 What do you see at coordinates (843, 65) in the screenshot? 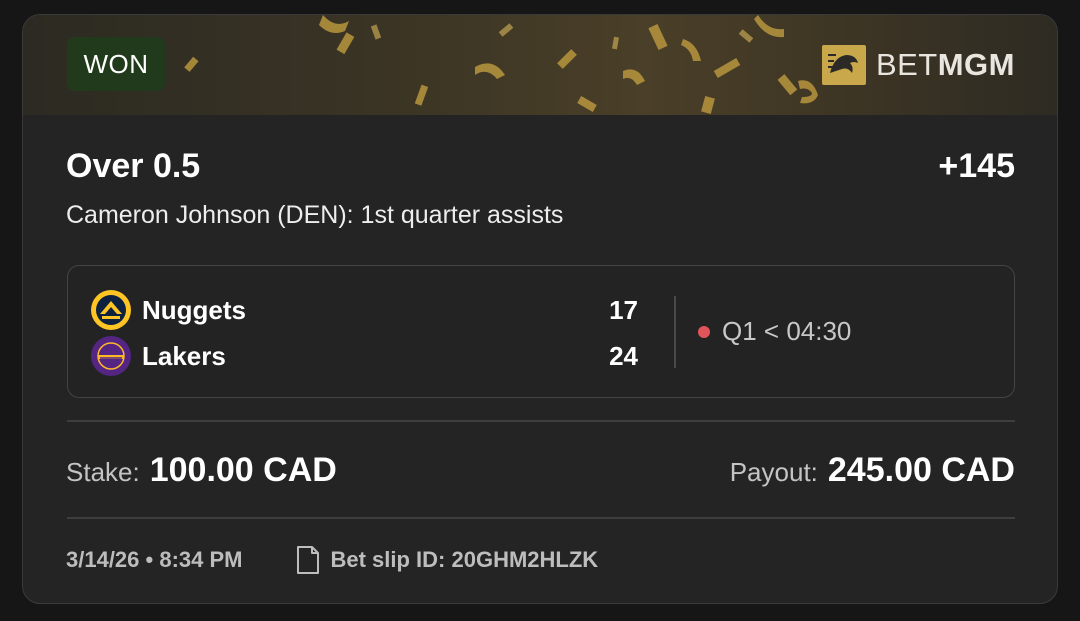
I see `lion-logo-icon` at bounding box center [843, 65].